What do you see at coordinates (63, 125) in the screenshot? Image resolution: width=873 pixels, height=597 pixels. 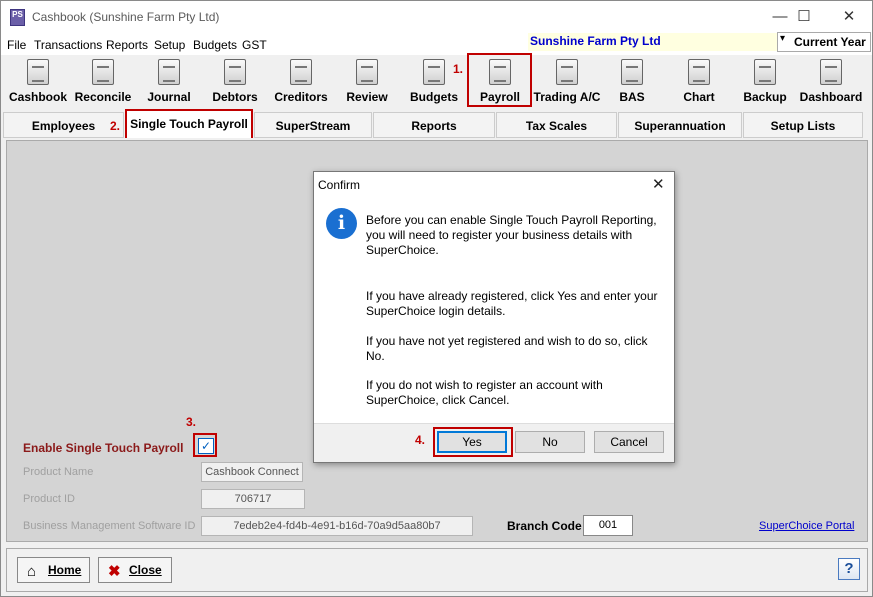 I see `tab-employees: Employees` at bounding box center [63, 125].